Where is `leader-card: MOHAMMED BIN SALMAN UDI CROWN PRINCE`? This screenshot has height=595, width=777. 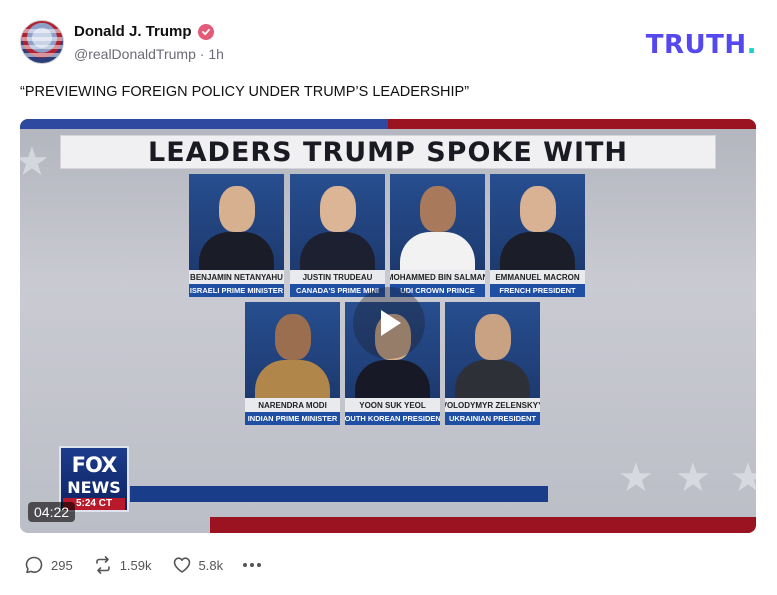
leader-card: MOHAMMED BIN SALMAN UDI CROWN PRINCE is located at coordinates (437, 236).